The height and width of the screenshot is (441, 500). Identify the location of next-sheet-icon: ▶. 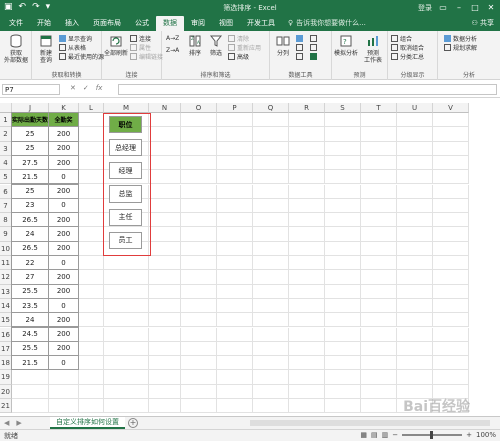
(18, 423).